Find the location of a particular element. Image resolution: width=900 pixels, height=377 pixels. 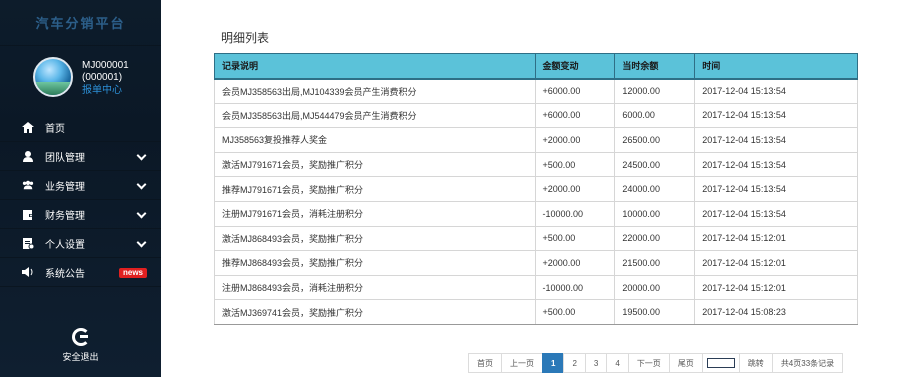

column-header-description: 记录说明 is located at coordinates (375, 66).